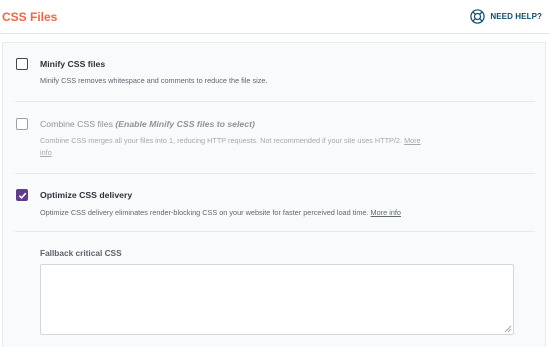 This screenshot has width=550, height=347. I want to click on resize-handle-icon, so click(507, 328).